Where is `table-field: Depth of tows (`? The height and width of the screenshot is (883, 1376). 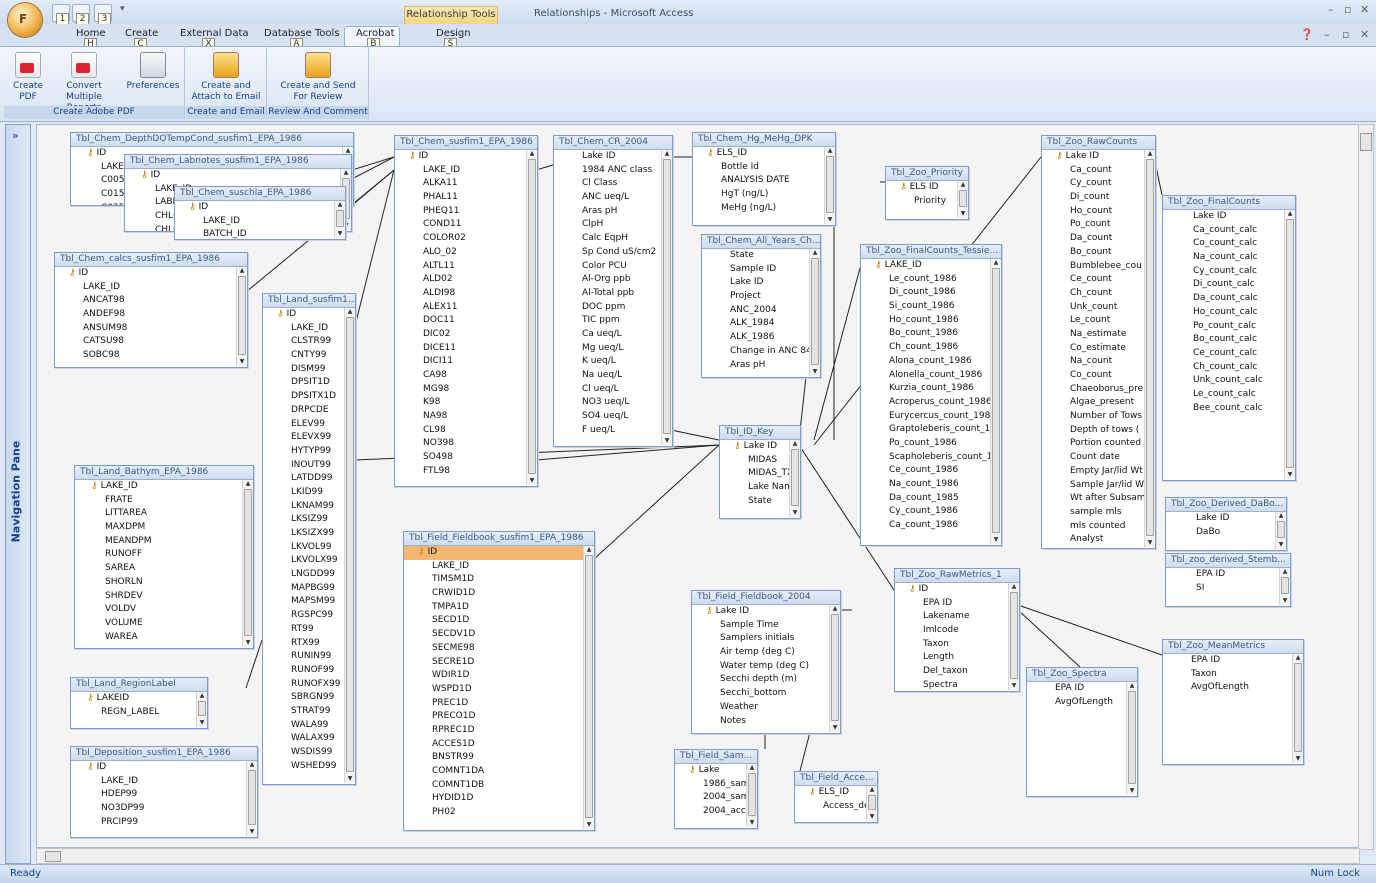 table-field: Depth of tows ( is located at coordinates (1098, 431).